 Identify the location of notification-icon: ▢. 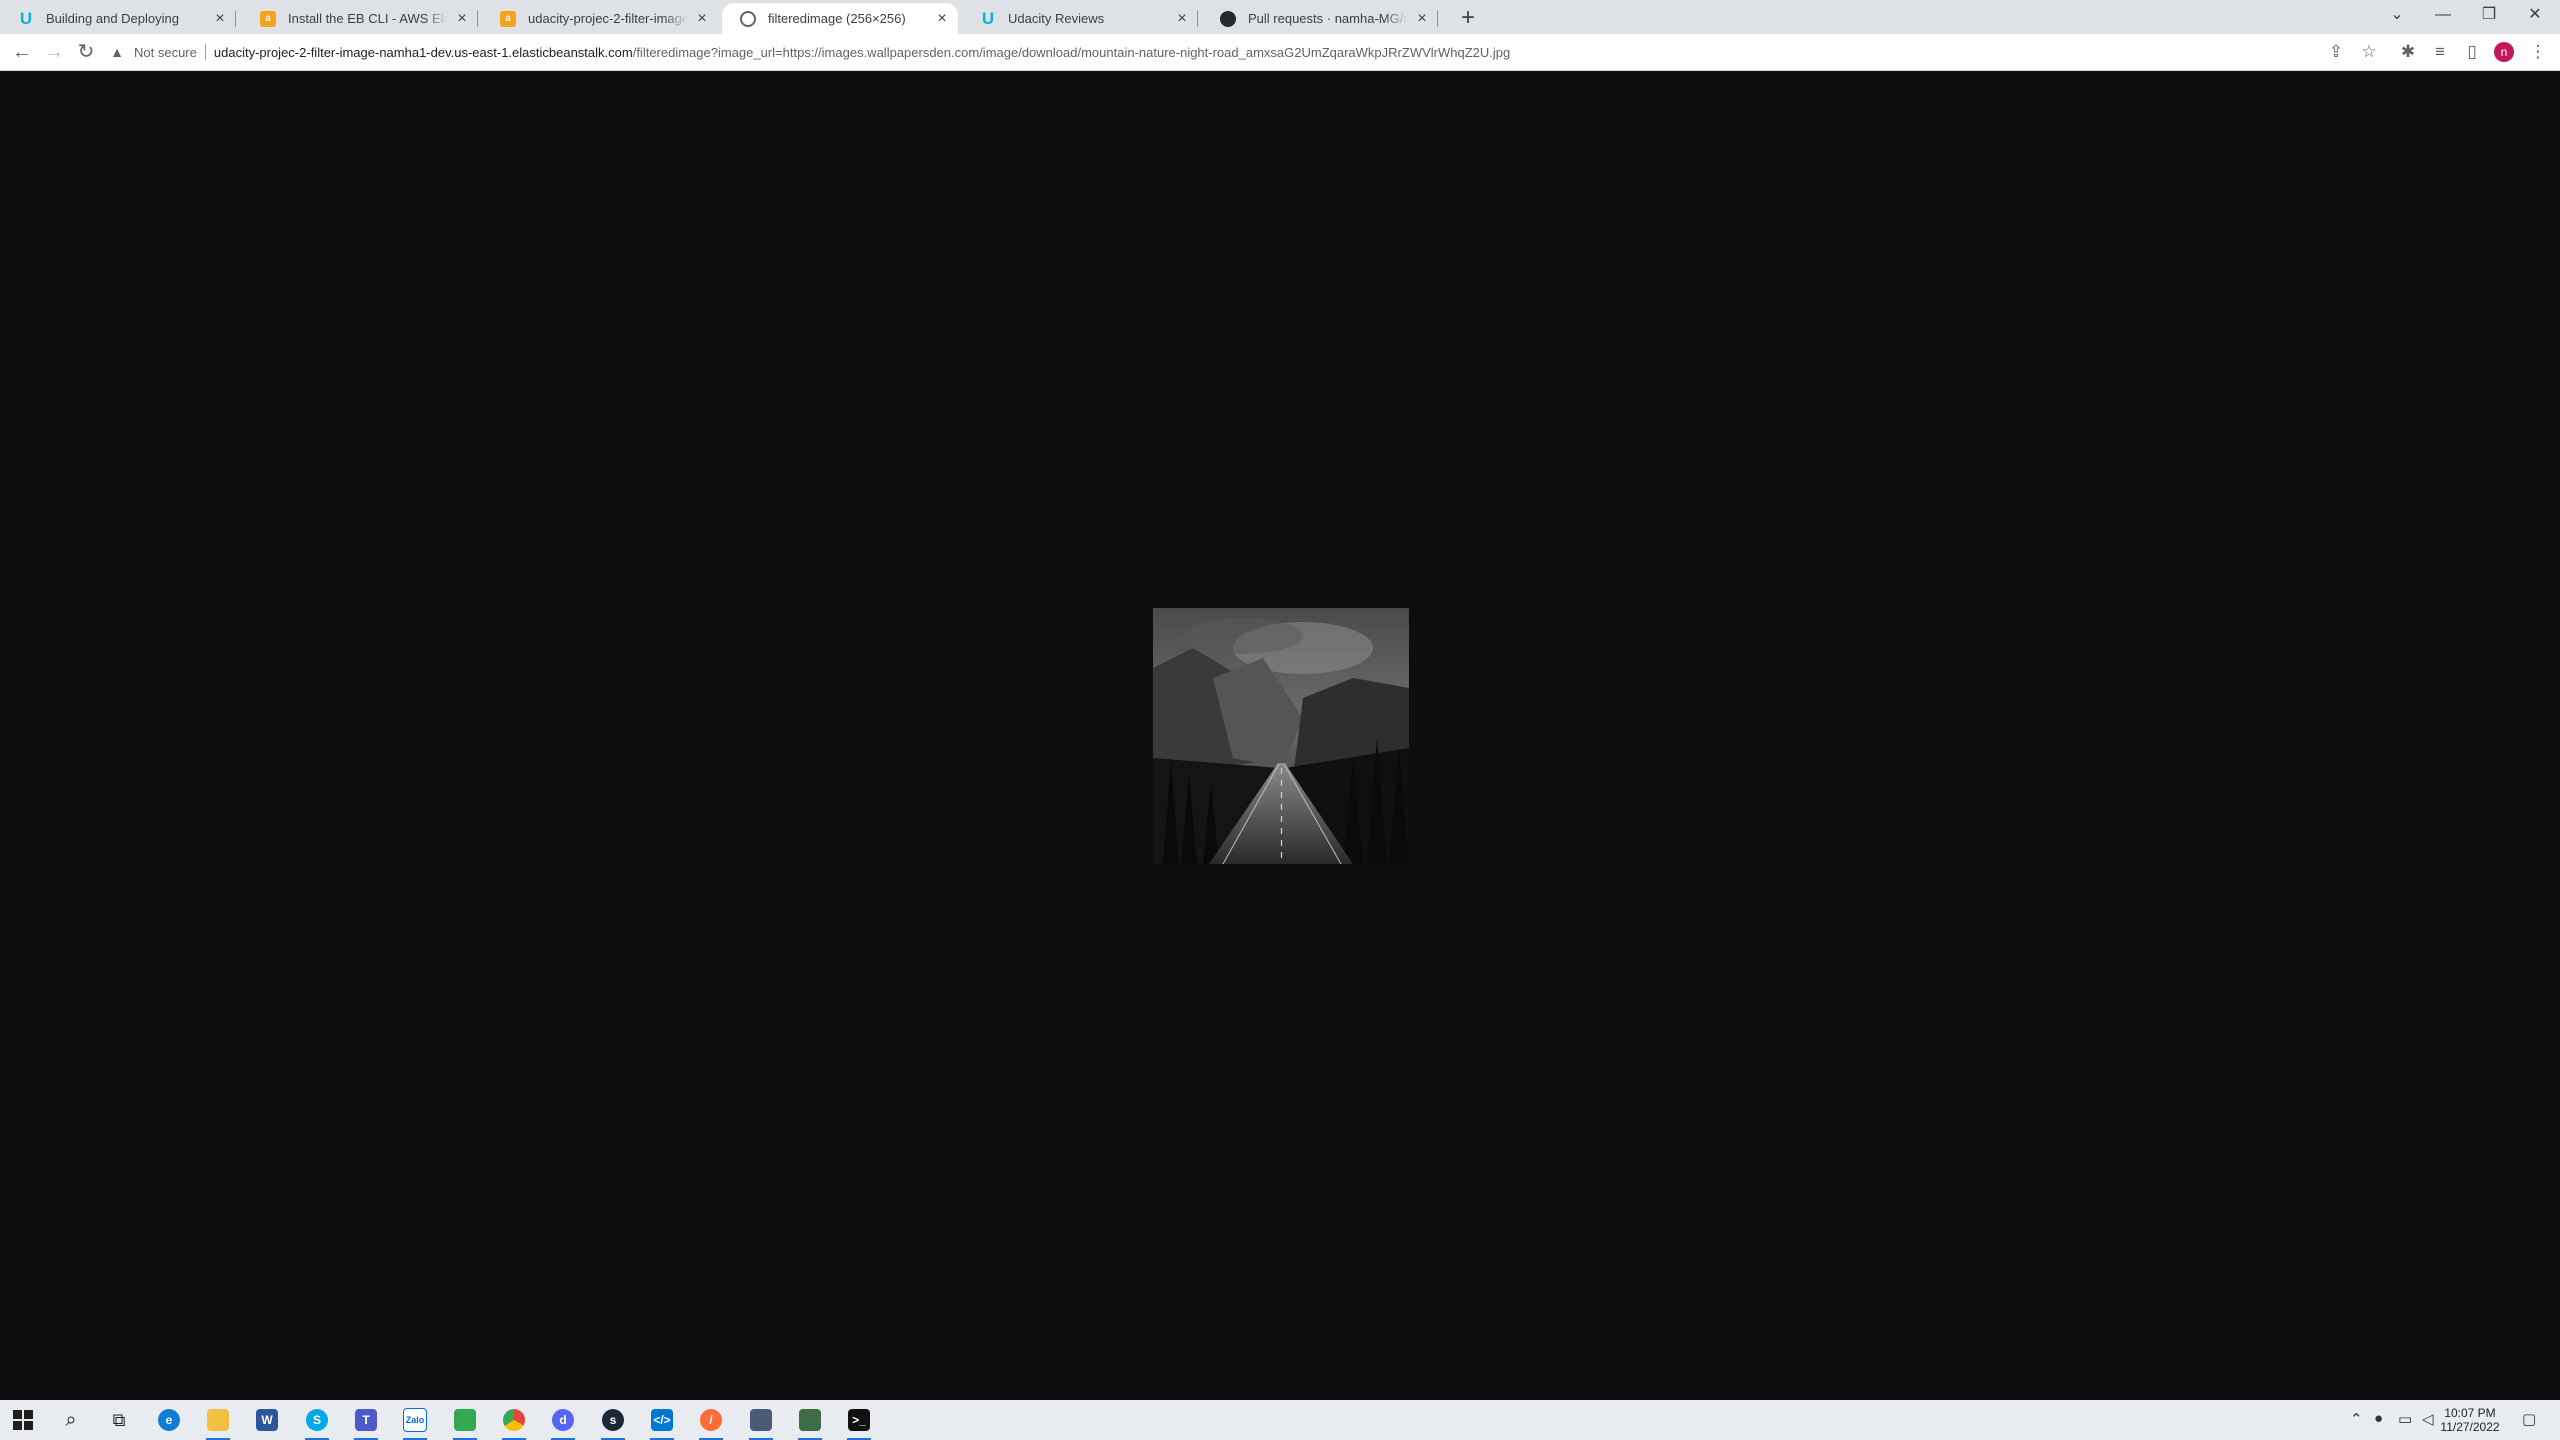
(2529, 1419).